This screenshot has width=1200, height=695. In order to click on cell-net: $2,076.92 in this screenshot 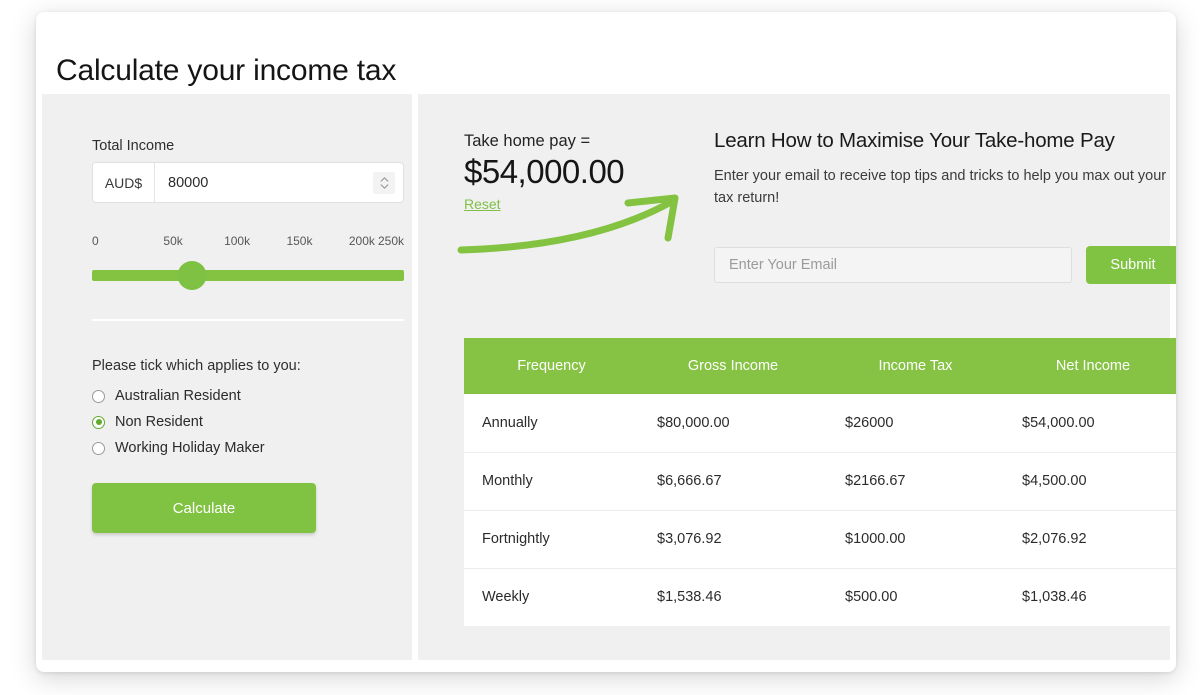, I will do `click(1090, 539)`.